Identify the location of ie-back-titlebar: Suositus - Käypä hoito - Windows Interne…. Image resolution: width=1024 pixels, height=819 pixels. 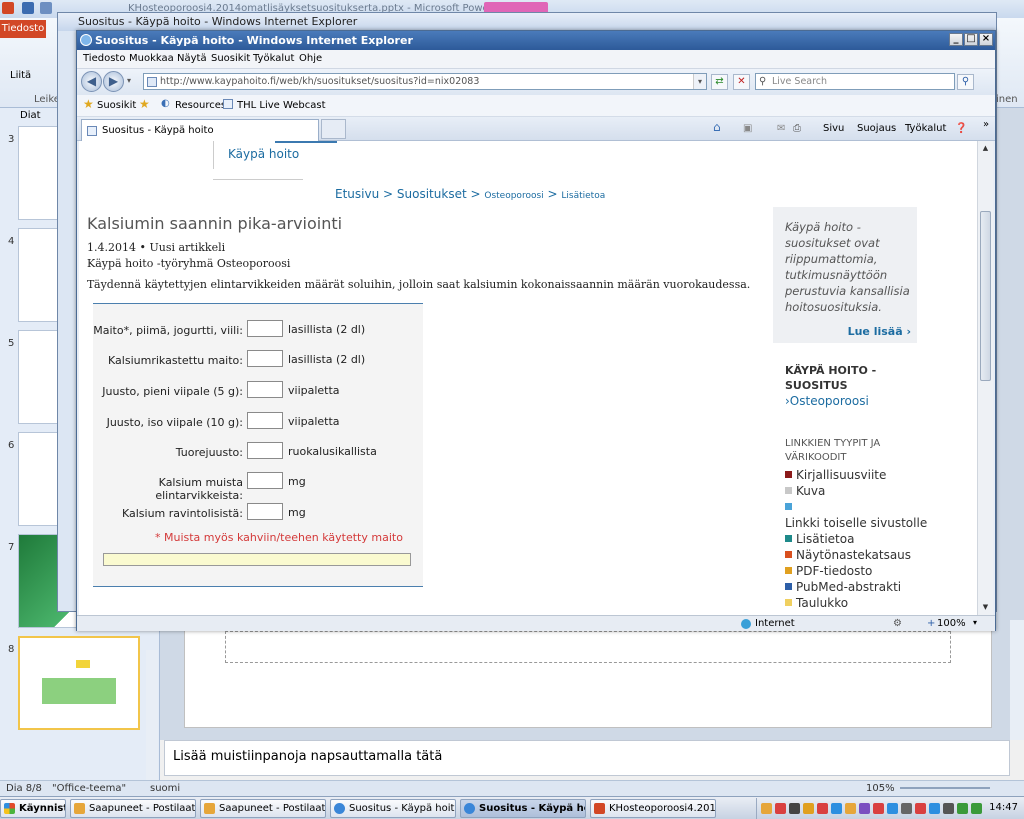
(527, 22).